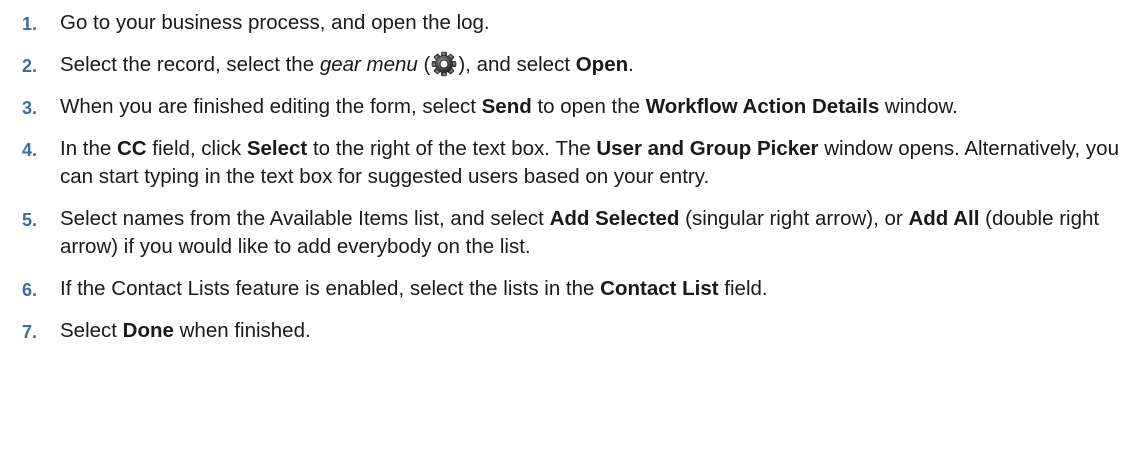 This screenshot has height=461, width=1141. What do you see at coordinates (762, 106) in the screenshot?
I see `step-text-bold: Workflow Action Details` at bounding box center [762, 106].